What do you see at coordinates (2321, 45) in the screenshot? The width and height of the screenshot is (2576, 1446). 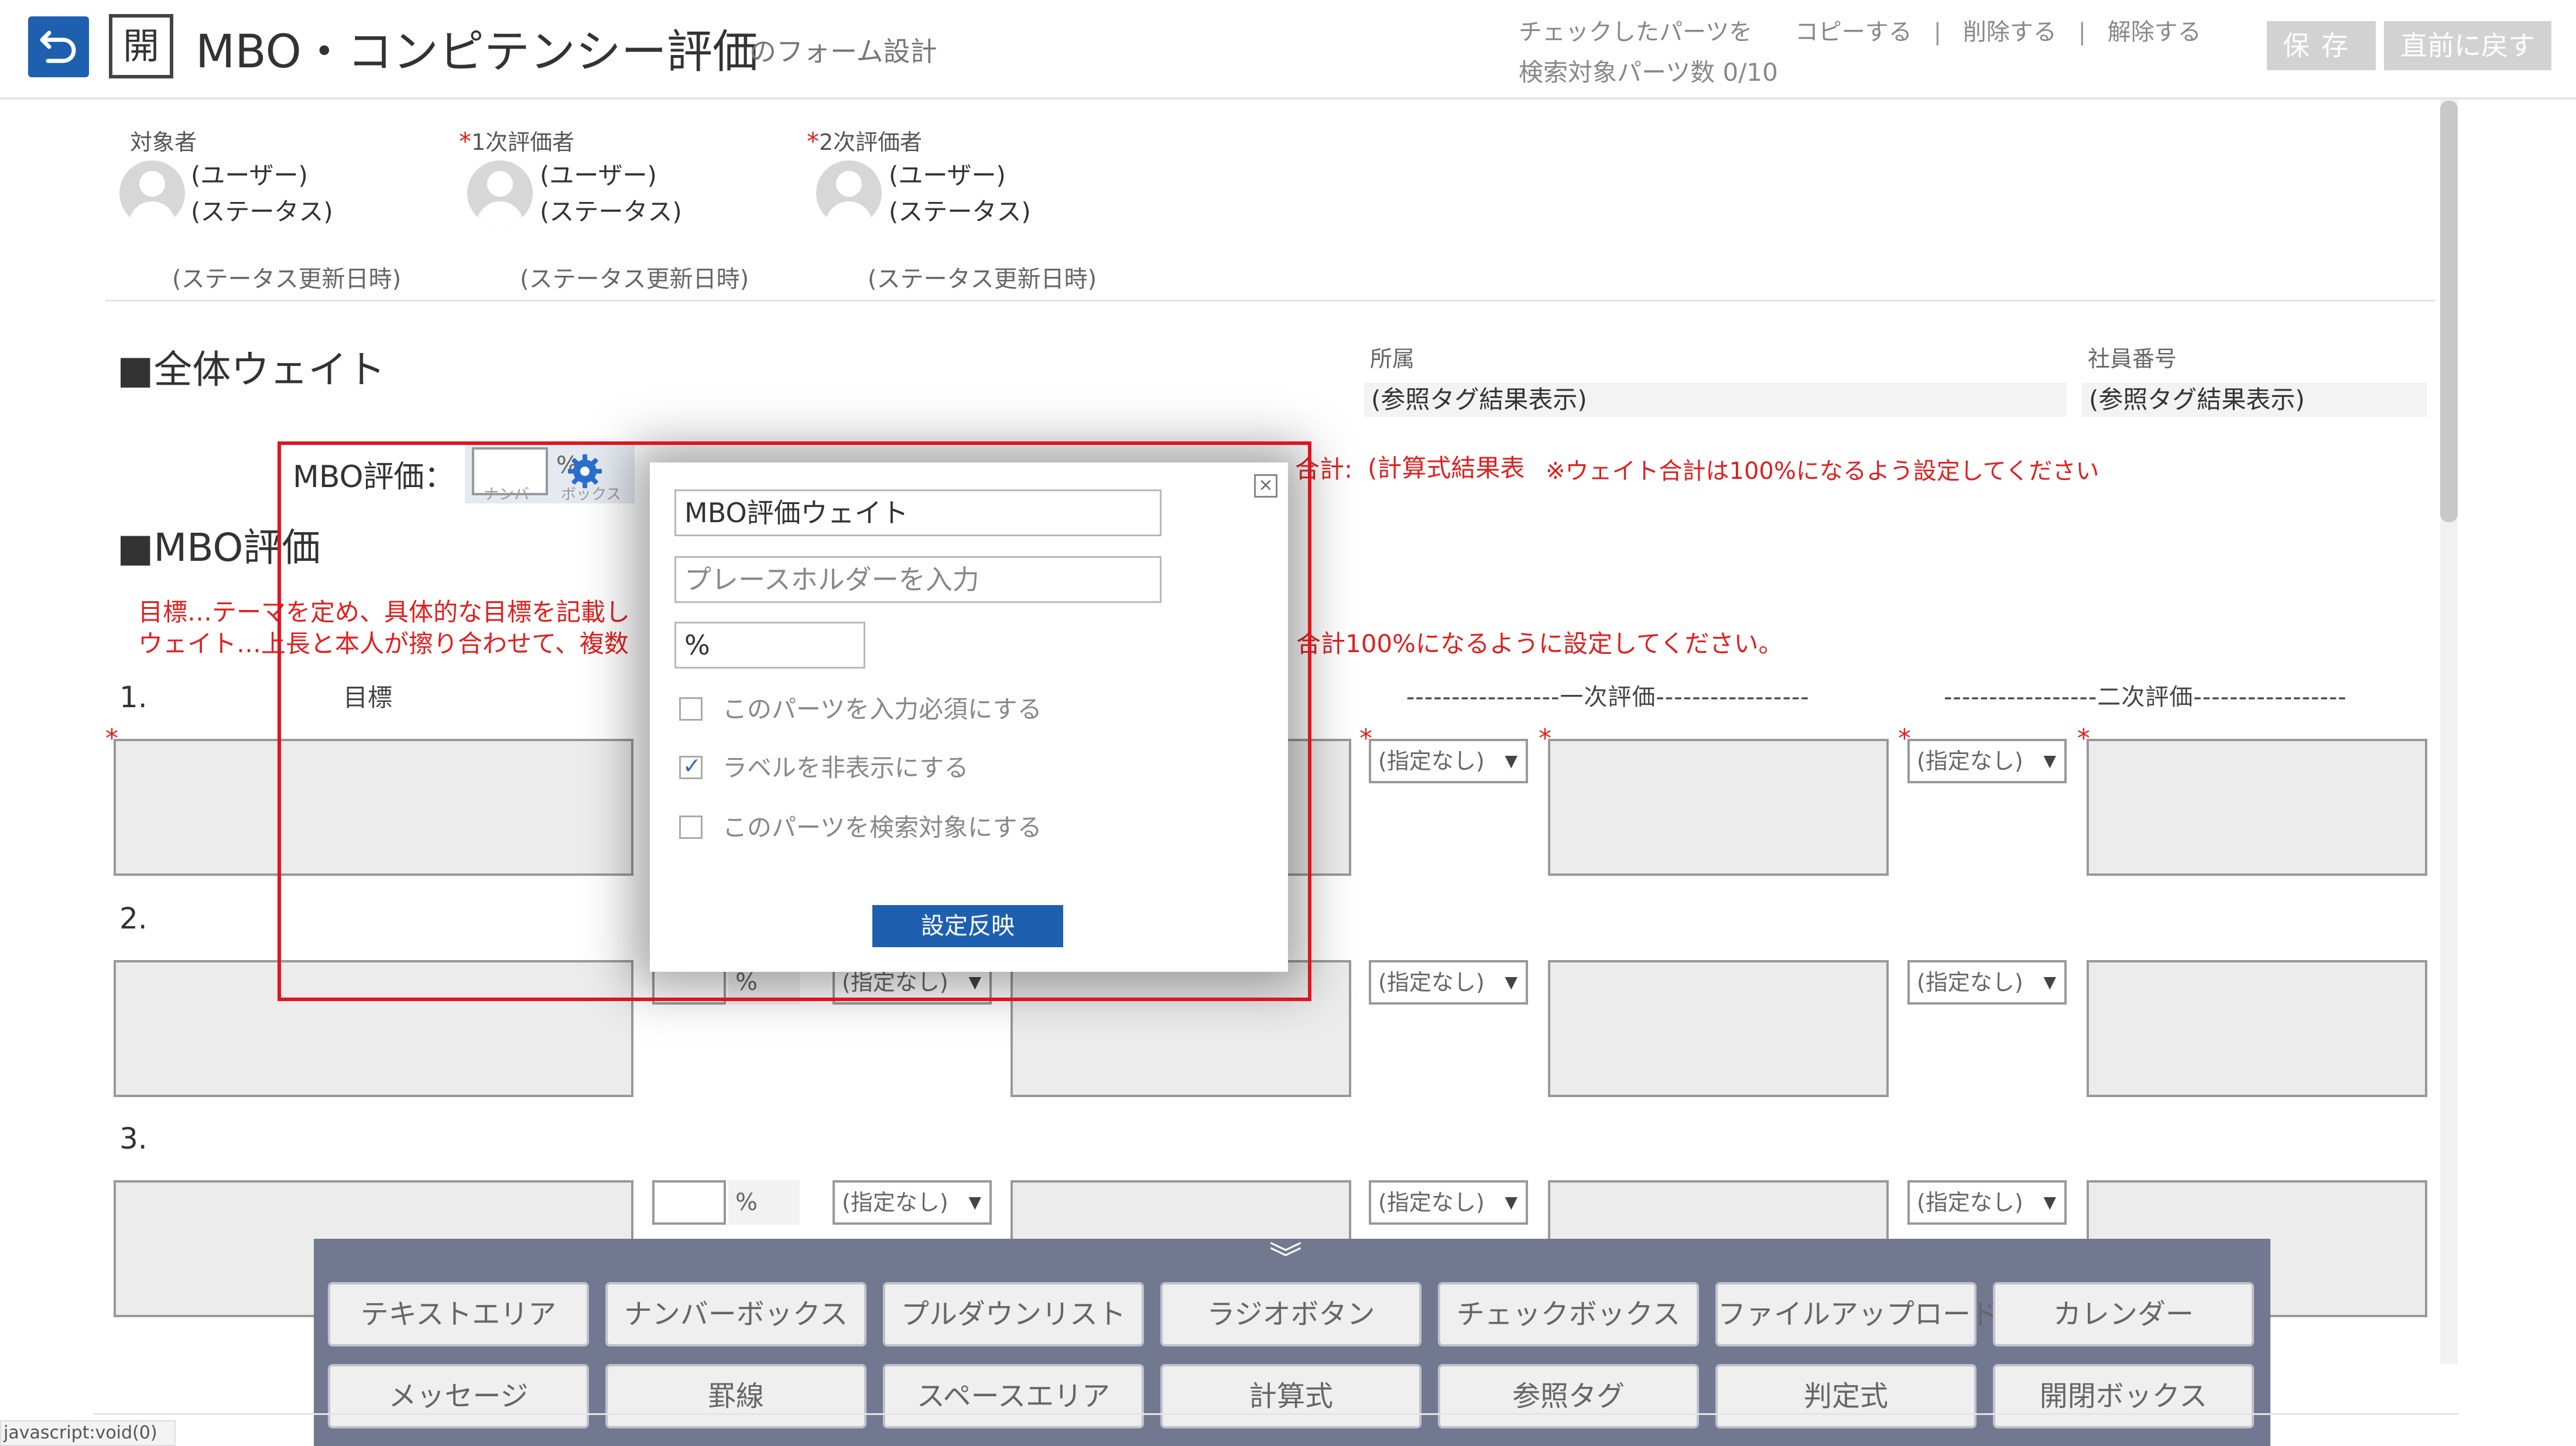 I see `save-button: 保存` at bounding box center [2321, 45].